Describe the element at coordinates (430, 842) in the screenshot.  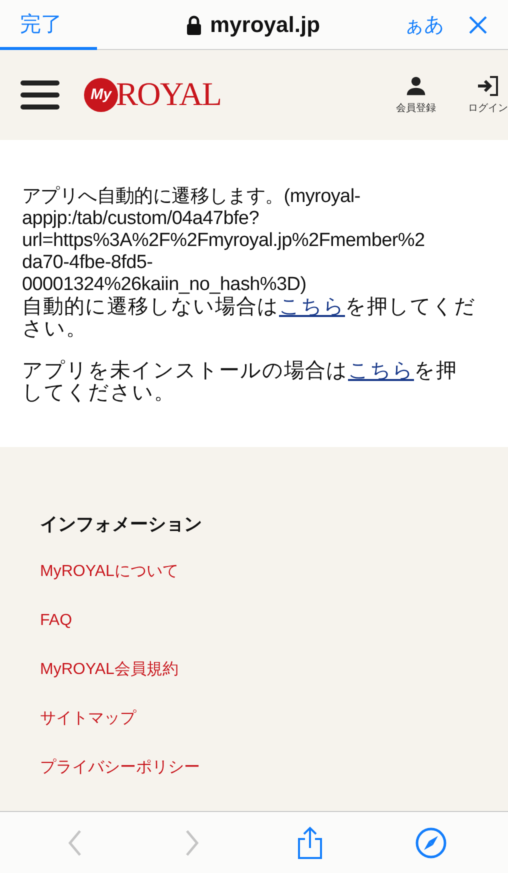
I see `compass-icon` at that location.